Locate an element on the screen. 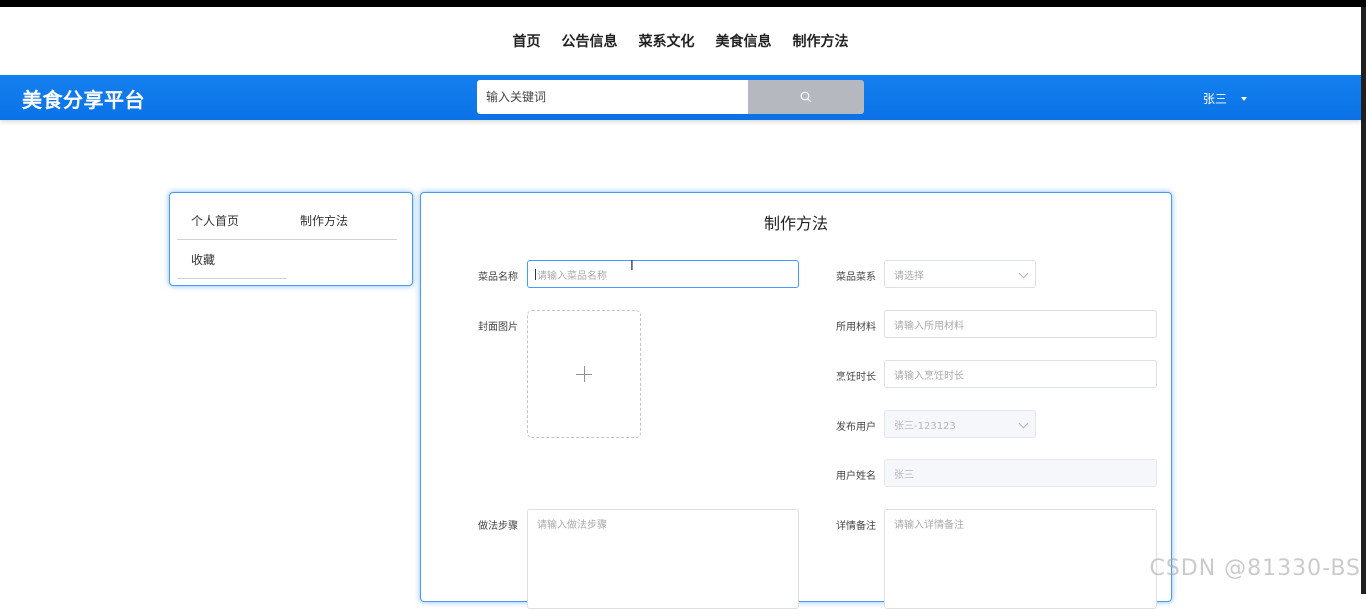 Image resolution: width=1366 pixels, height=609 pixels. user-name-input: 张三 is located at coordinates (1020, 473).